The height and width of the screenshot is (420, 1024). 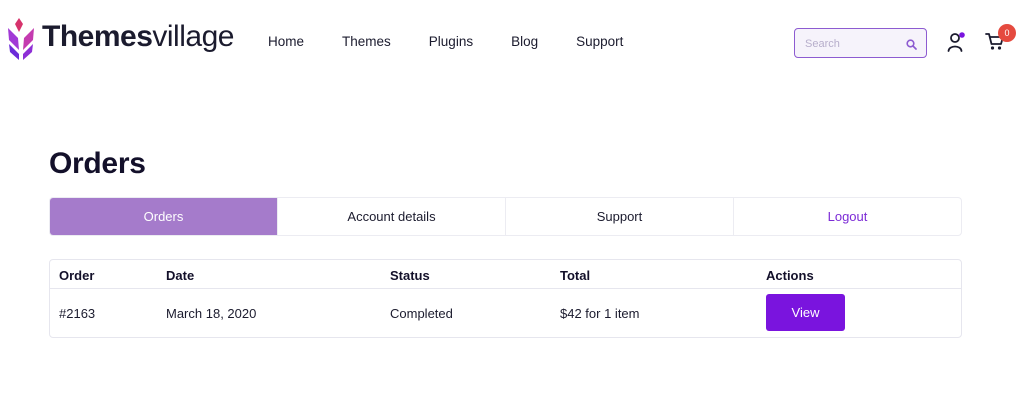 What do you see at coordinates (852, 43) in the screenshot?
I see `search-input` at bounding box center [852, 43].